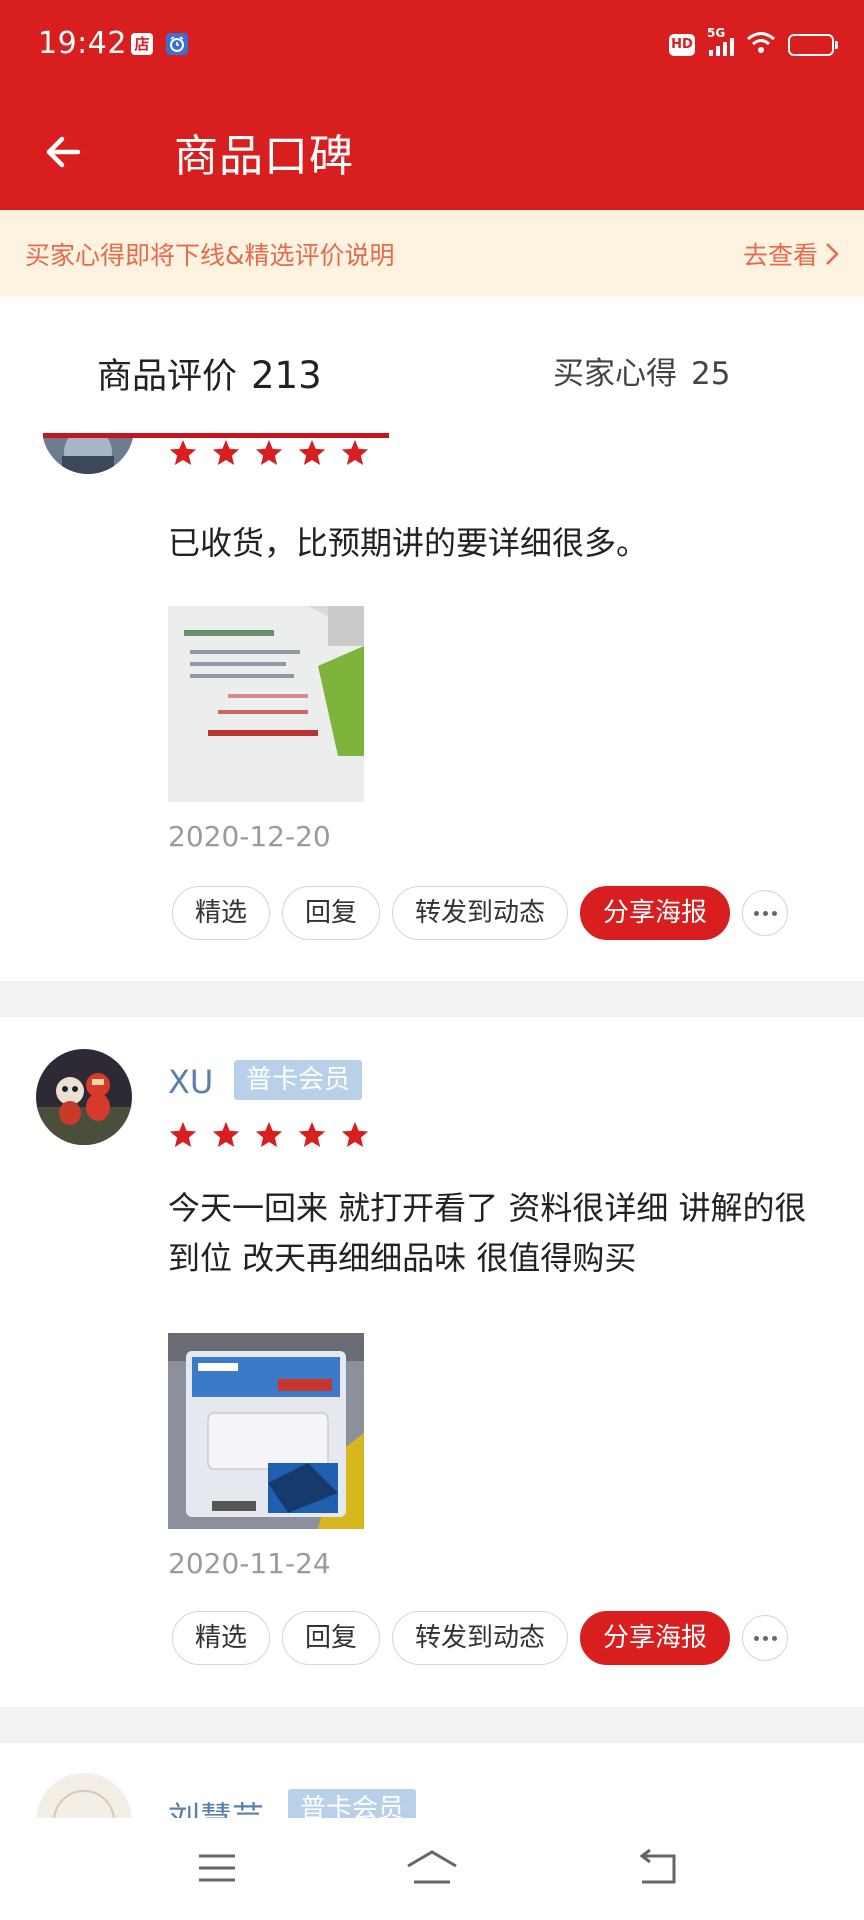  Describe the element at coordinates (286, 375) in the screenshot. I see `tab-count: 213` at that location.